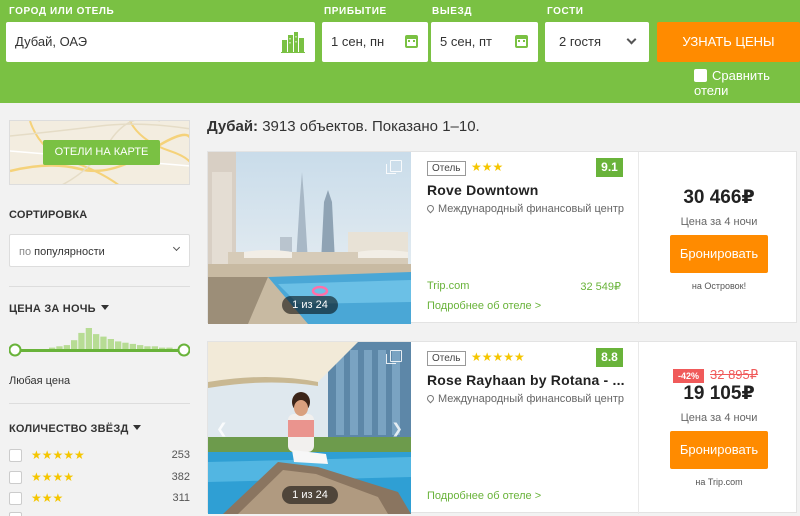 The height and width of the screenshot is (516, 800). Describe the element at coordinates (466, 41) in the screenshot. I see `checkout-value: 5 сен, пт` at that location.